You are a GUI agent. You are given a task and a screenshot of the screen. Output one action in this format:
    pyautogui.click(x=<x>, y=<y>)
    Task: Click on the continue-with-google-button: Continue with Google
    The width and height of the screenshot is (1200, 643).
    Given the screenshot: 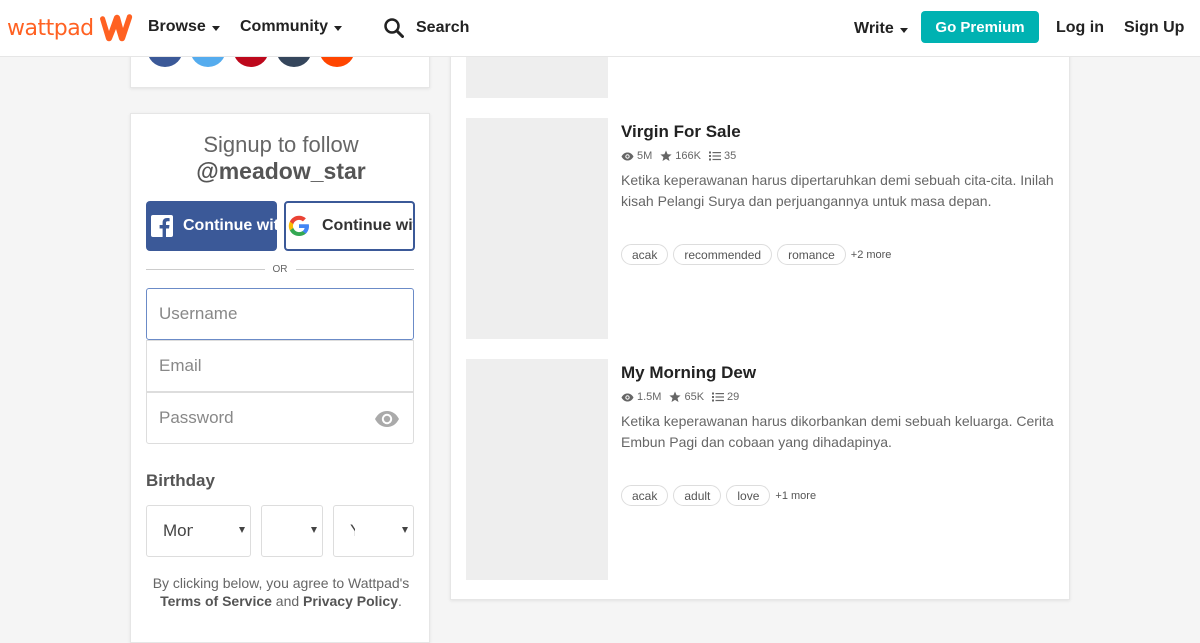 What is the action you would take?
    pyautogui.click(x=349, y=226)
    